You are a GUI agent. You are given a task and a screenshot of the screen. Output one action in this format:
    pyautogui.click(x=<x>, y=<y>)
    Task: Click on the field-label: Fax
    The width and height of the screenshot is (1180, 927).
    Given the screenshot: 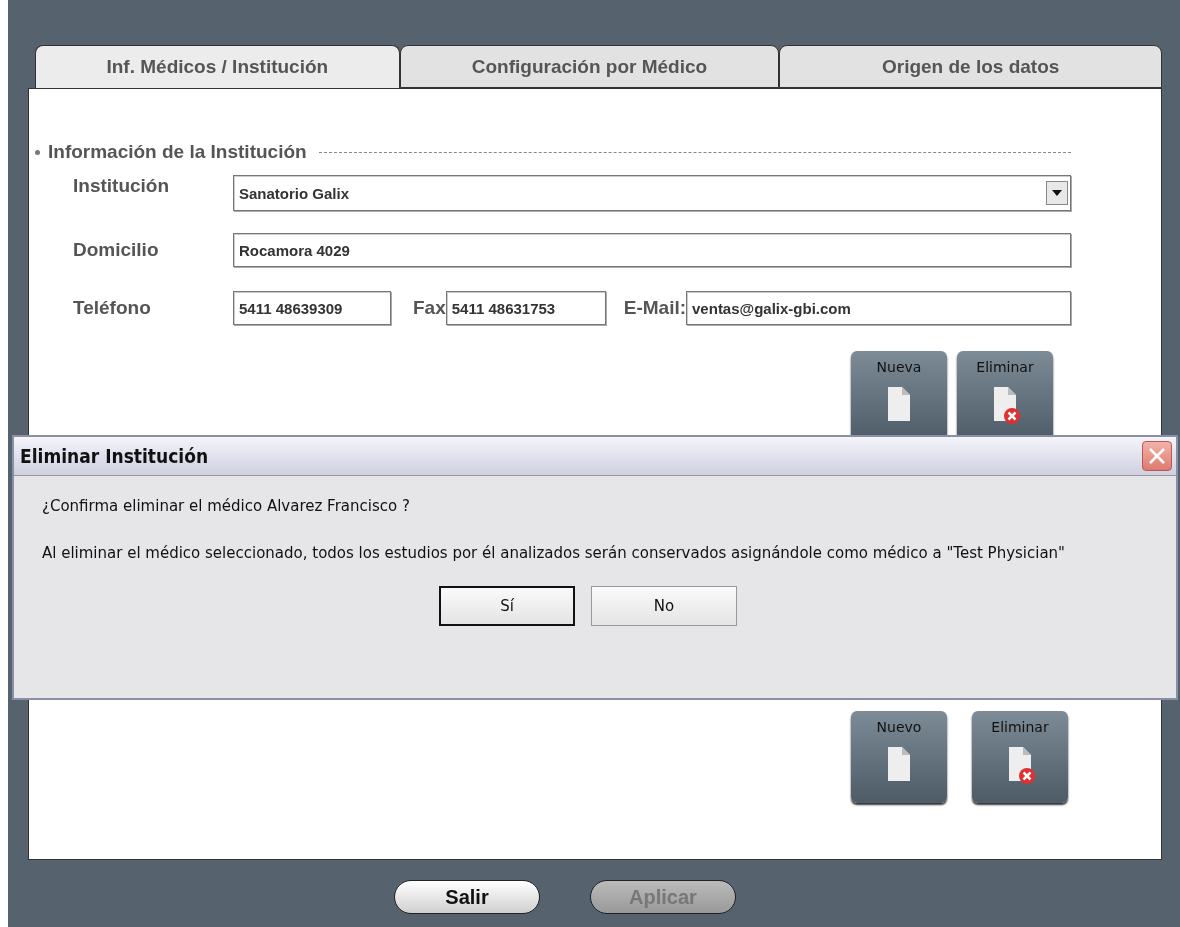 What is the action you would take?
    pyautogui.click(x=429, y=308)
    